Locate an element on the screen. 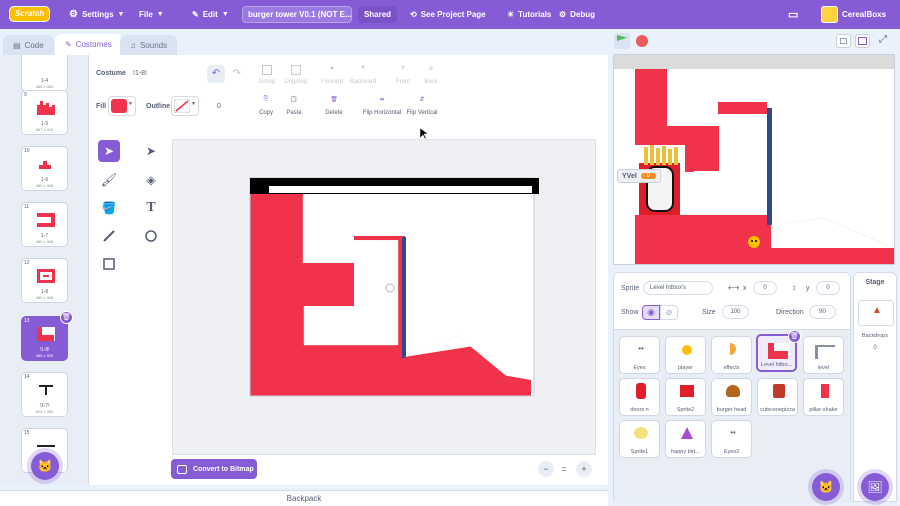 The image size is (900, 506). costume-size: 480 x 320 is located at coordinates (44, 355).